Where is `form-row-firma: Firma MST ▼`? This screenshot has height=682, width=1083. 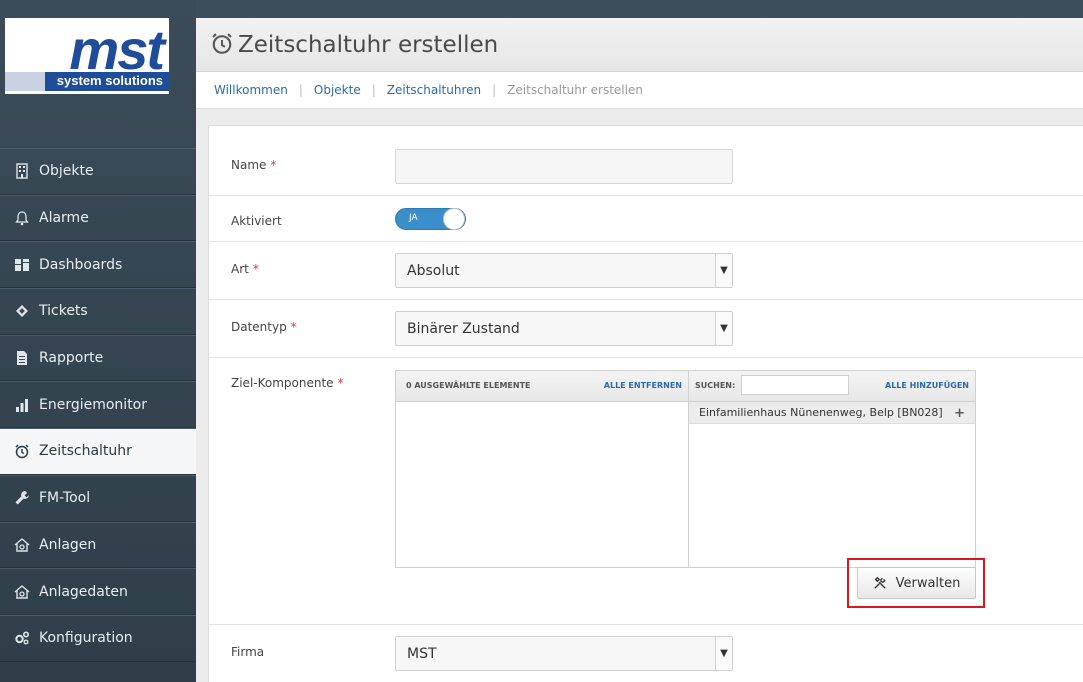
form-row-firma: Firma MST ▼ is located at coordinates (646, 653).